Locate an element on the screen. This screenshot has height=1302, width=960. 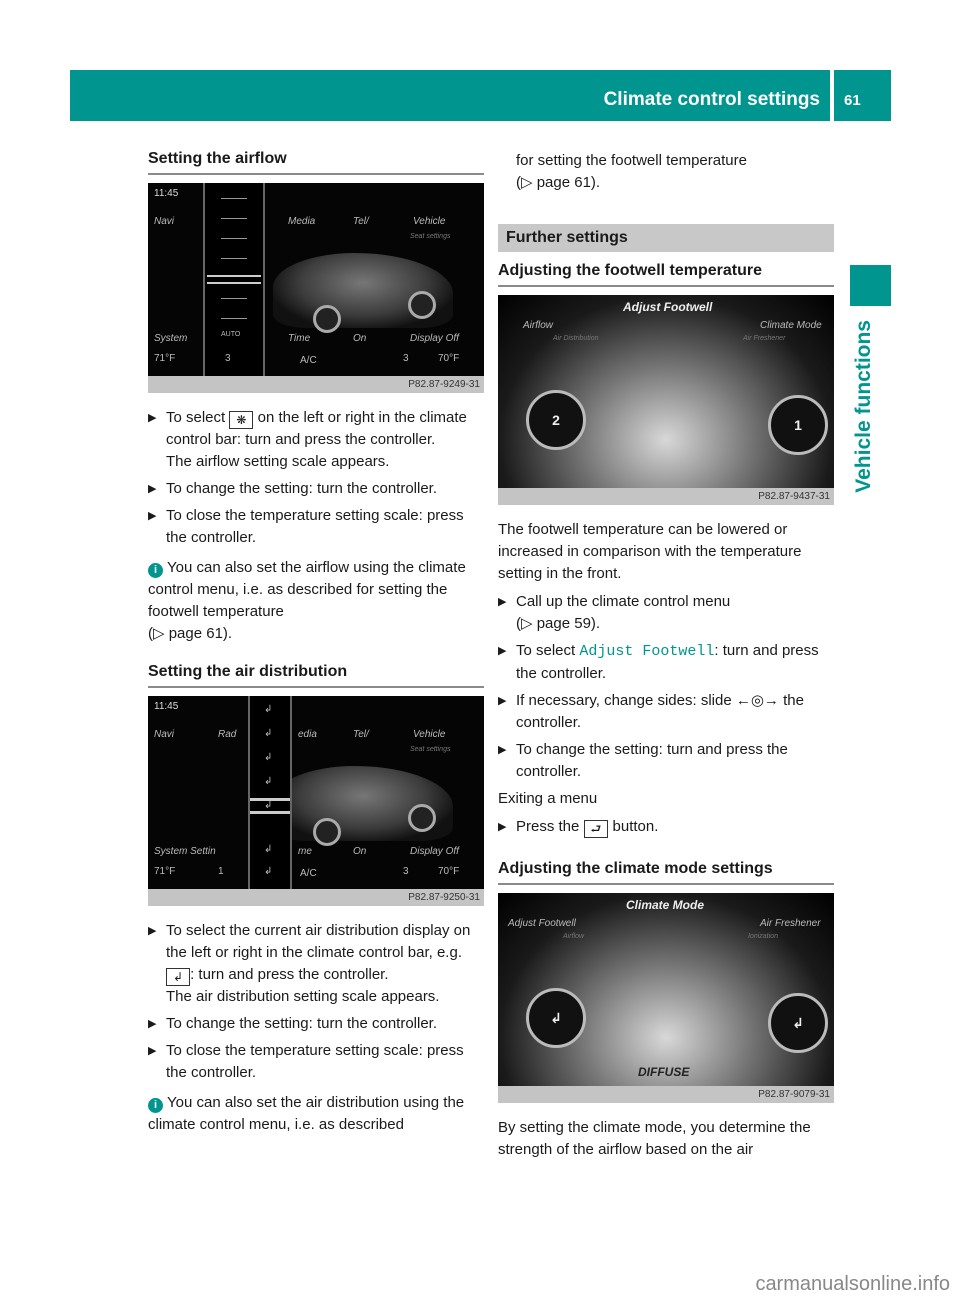
heading-air-distribution: Setting the air distribution is located at coordinates (316, 675).